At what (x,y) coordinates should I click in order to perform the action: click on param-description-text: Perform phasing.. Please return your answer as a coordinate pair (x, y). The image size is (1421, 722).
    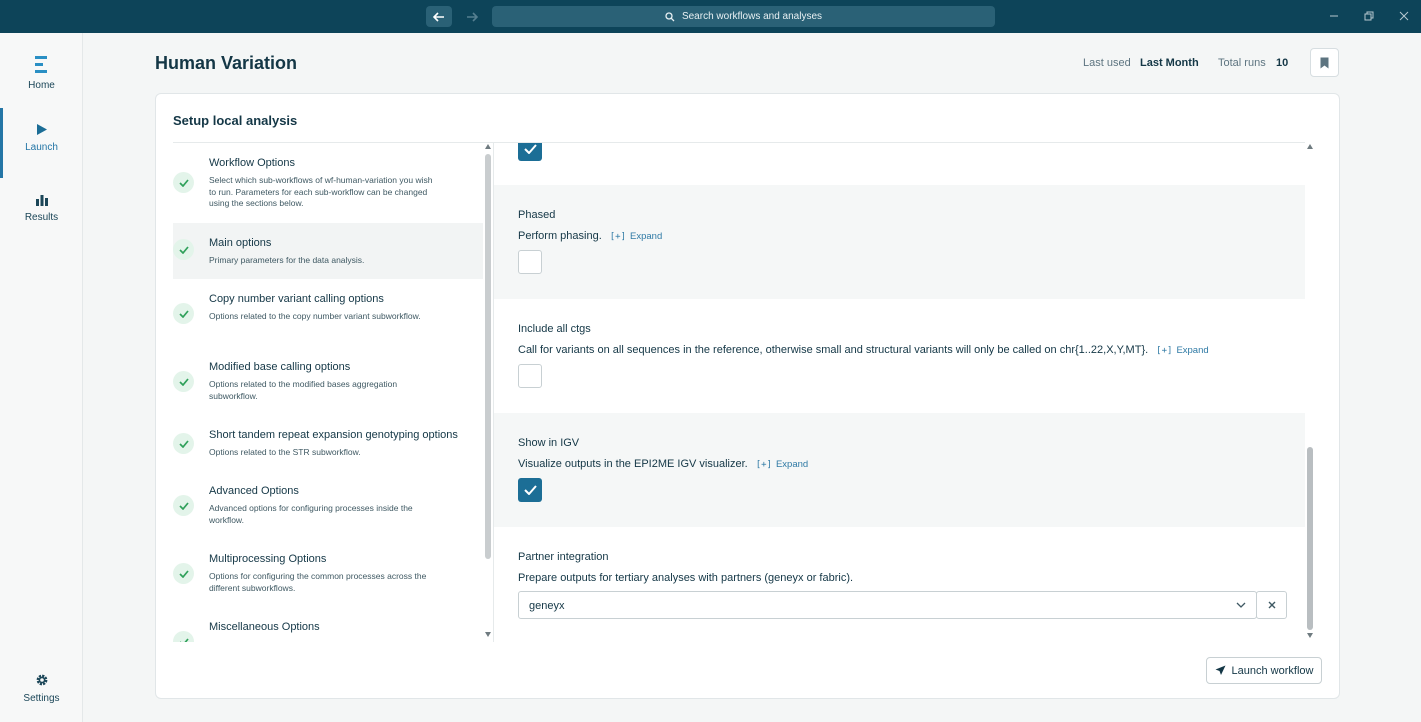
    Looking at the image, I should click on (560, 236).